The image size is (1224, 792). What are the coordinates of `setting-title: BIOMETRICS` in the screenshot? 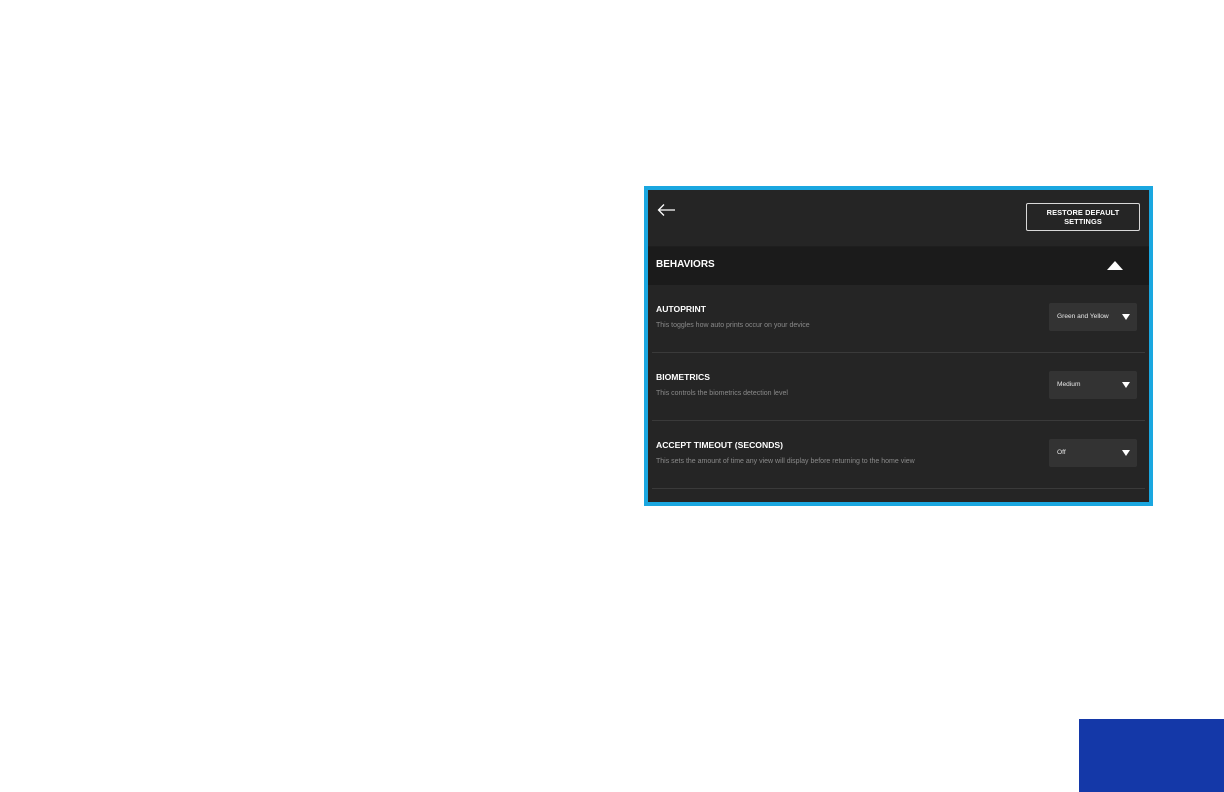 It's located at (683, 377).